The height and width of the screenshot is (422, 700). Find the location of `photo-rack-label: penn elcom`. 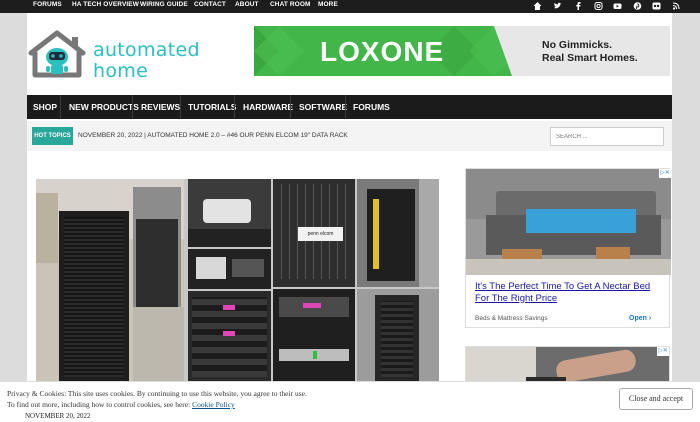

photo-rack-label: penn elcom is located at coordinates (314, 233).